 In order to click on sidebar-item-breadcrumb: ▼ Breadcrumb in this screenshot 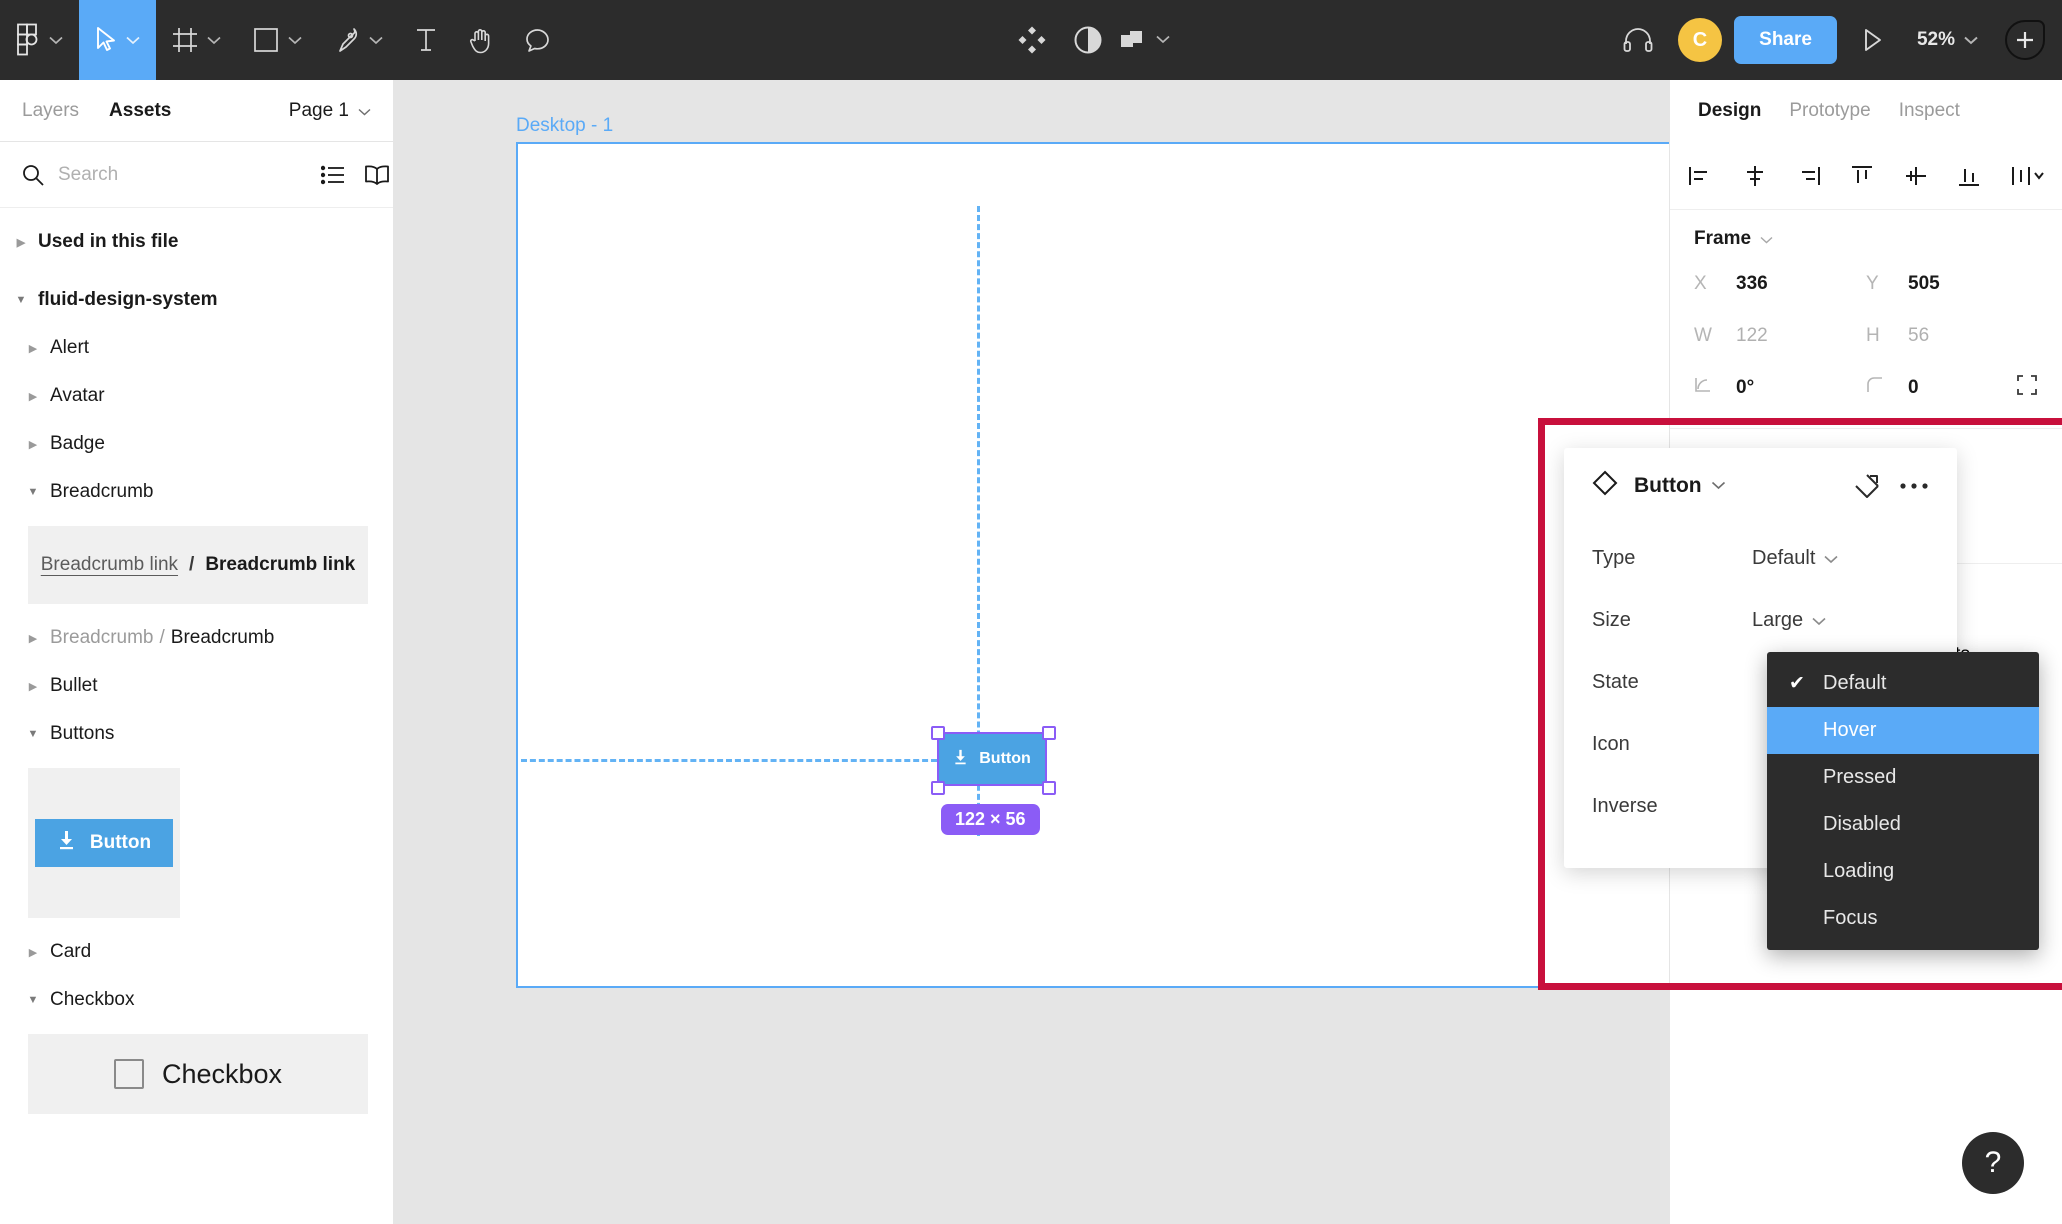, I will do `click(196, 492)`.